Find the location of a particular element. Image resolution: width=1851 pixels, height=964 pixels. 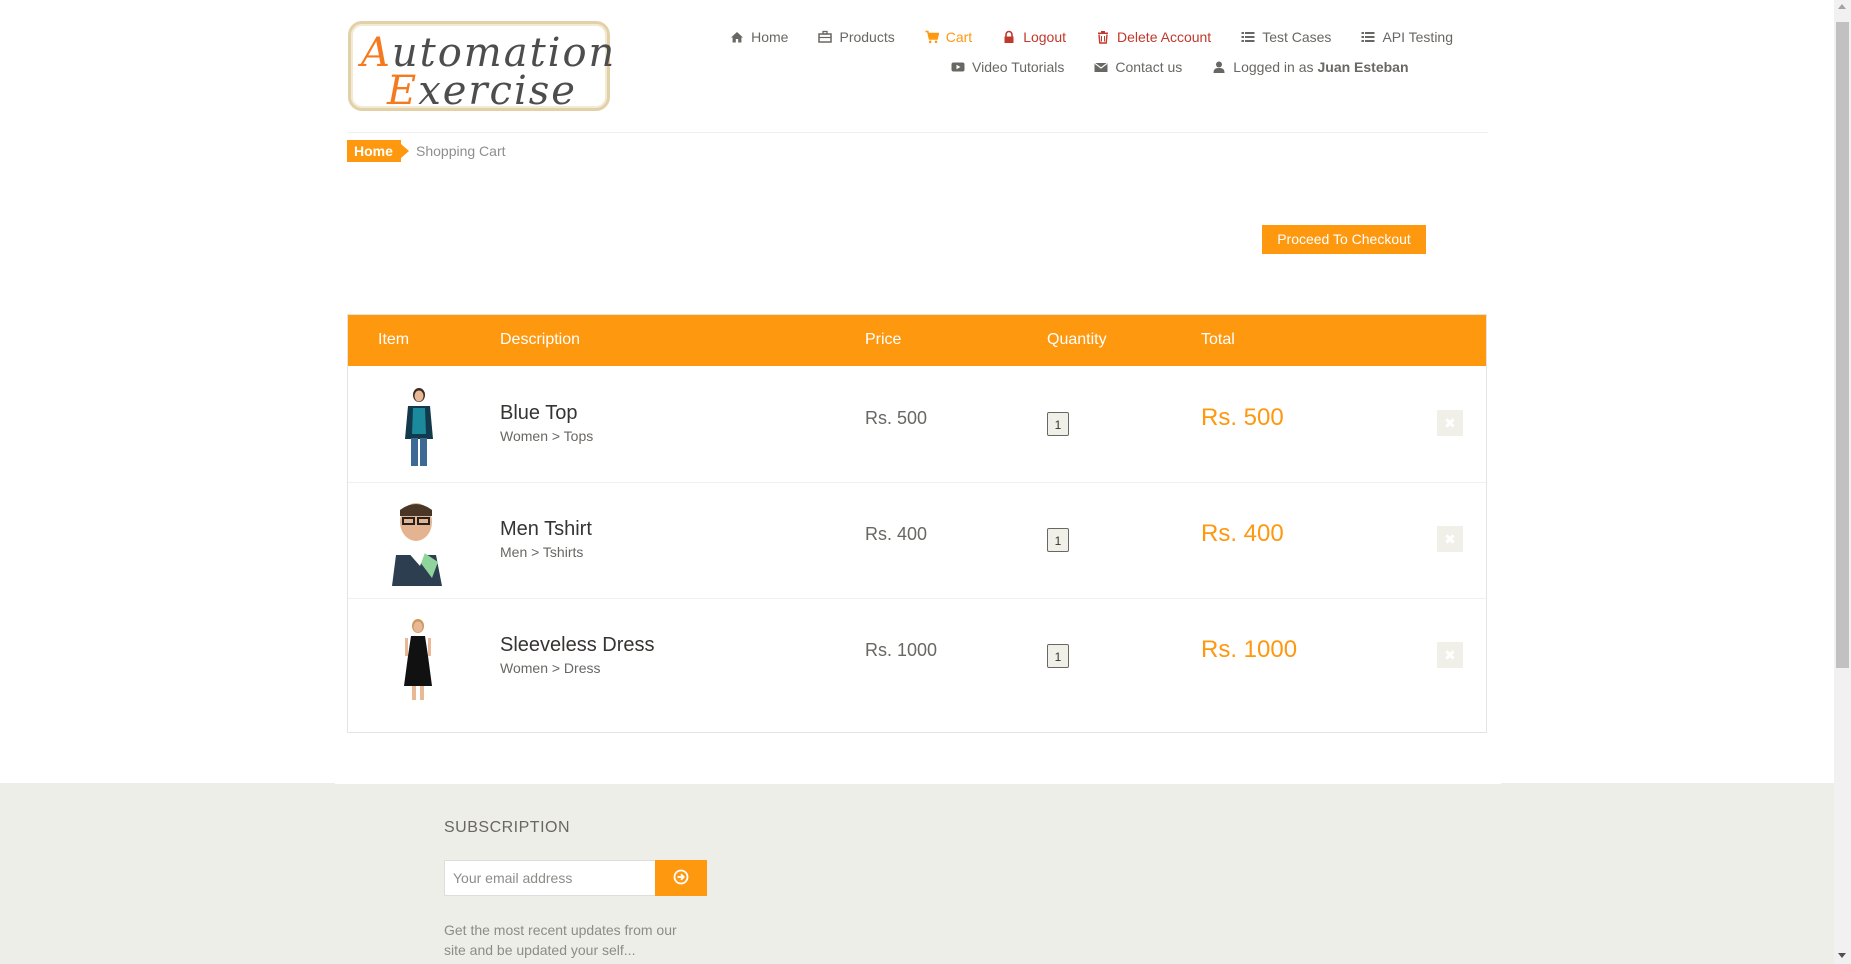

nav-delete-account-label: Delete Account is located at coordinates (1164, 37).